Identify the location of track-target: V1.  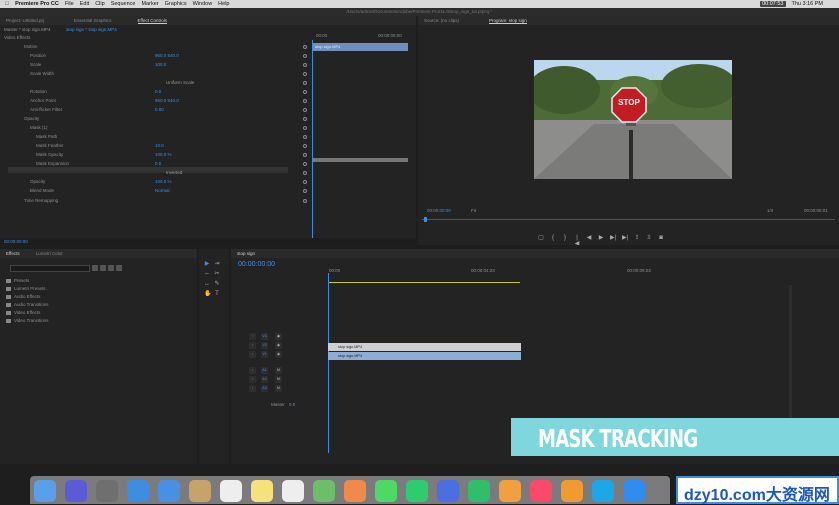
(264, 354).